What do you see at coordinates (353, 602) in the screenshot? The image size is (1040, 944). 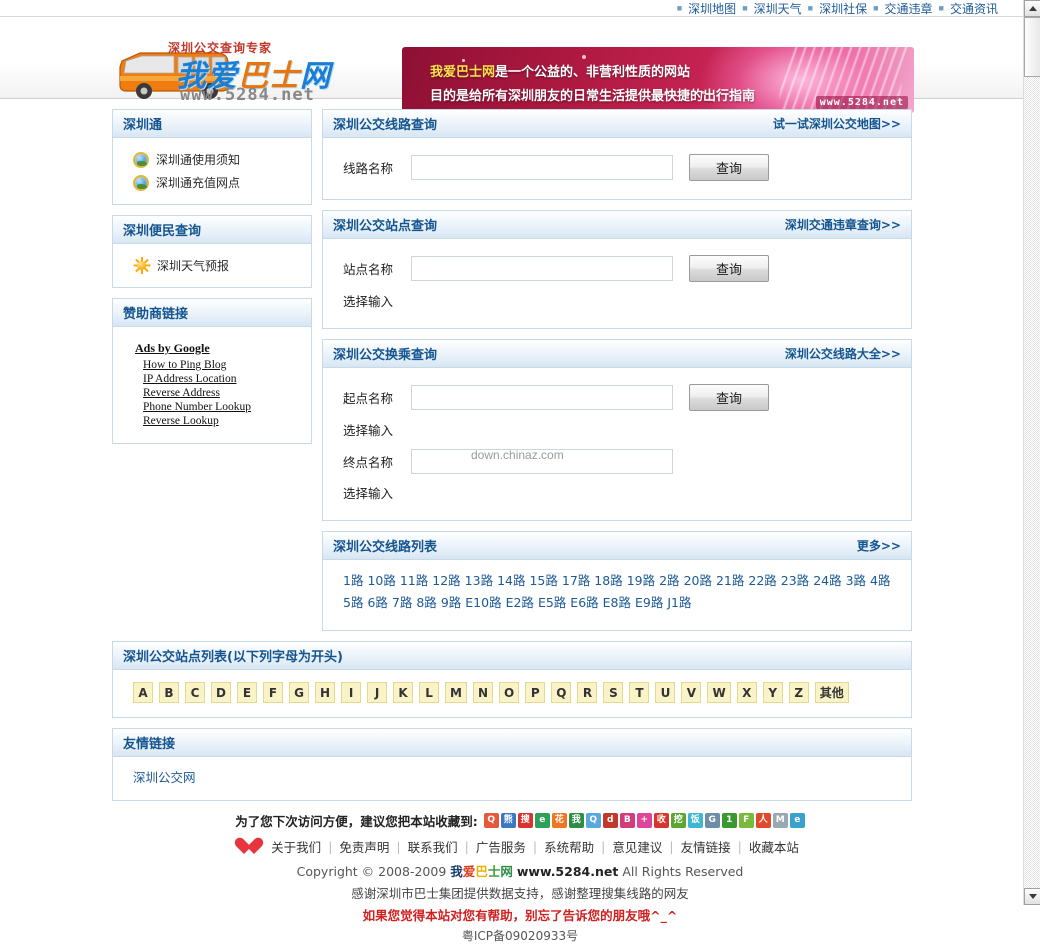 I see `route-link: 5路` at bounding box center [353, 602].